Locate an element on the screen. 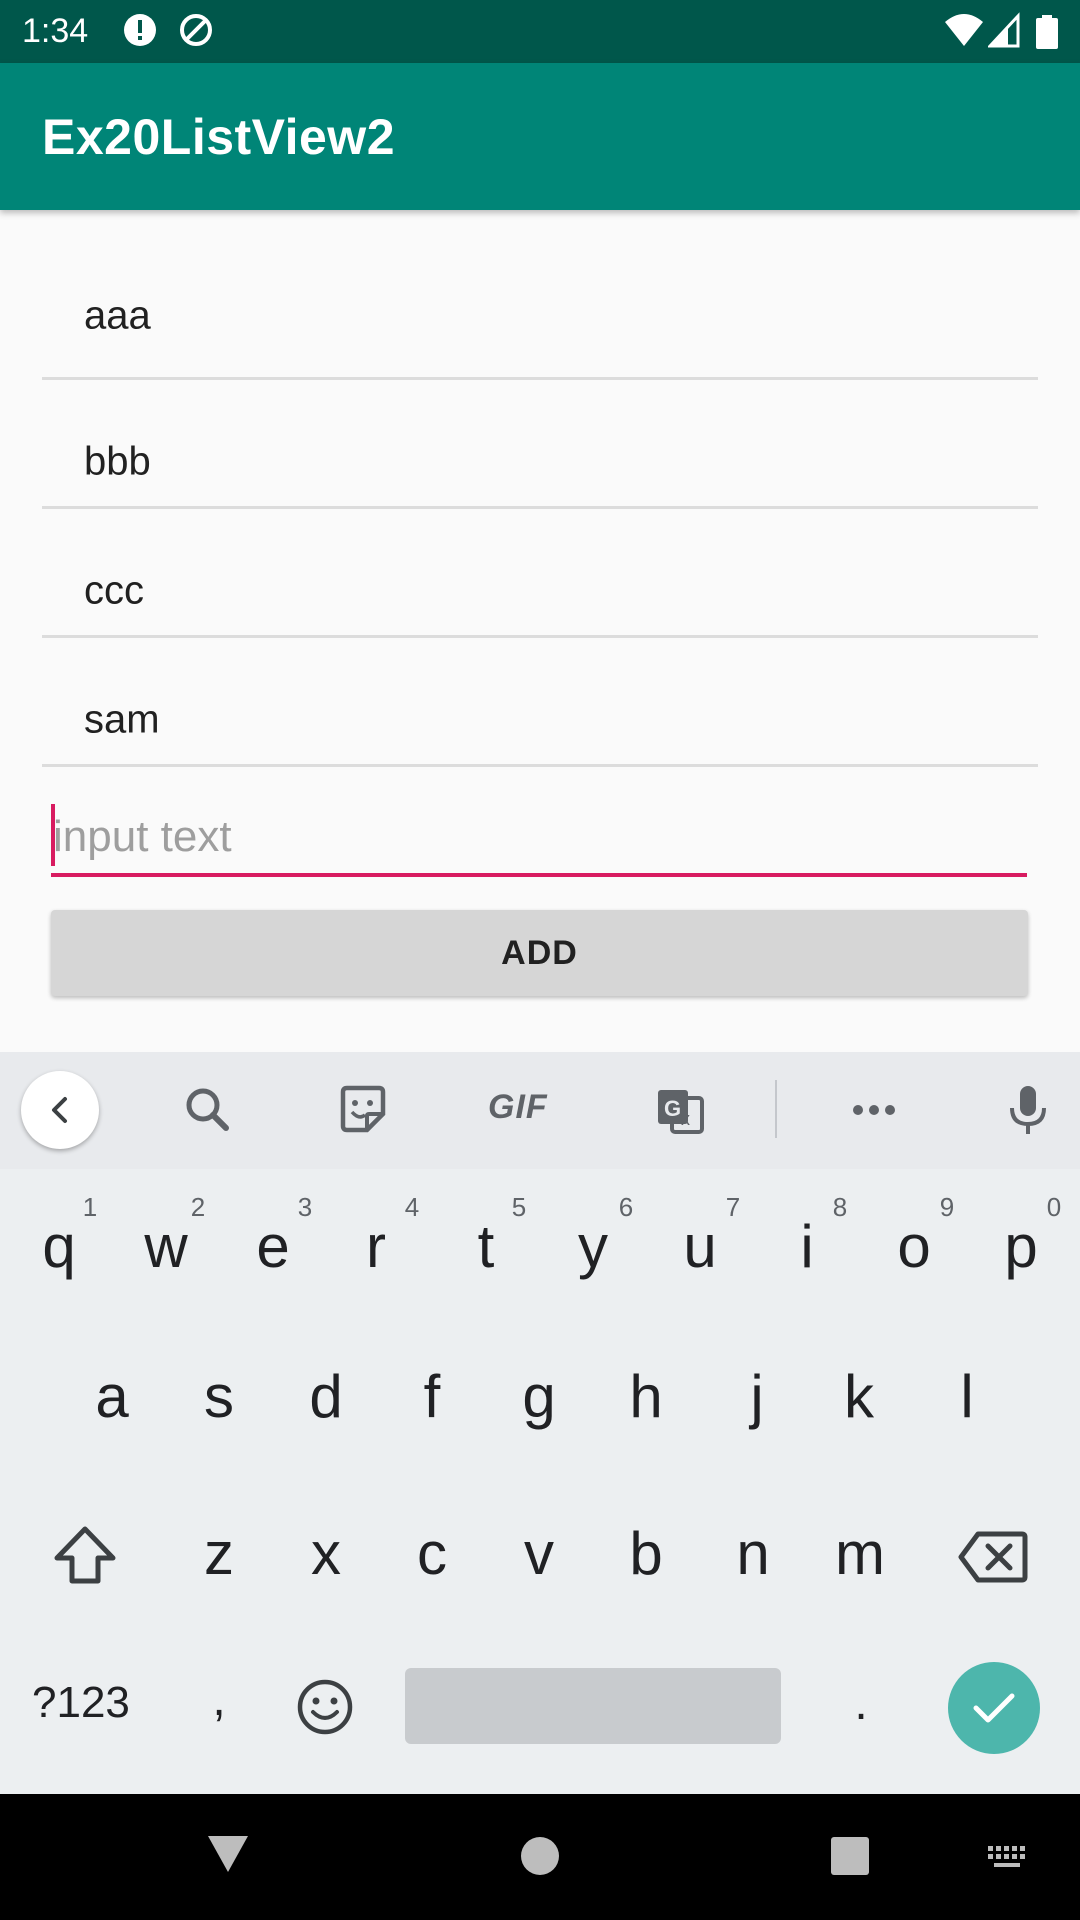 The image size is (1080, 1920). check-icon is located at coordinates (994, 1708).